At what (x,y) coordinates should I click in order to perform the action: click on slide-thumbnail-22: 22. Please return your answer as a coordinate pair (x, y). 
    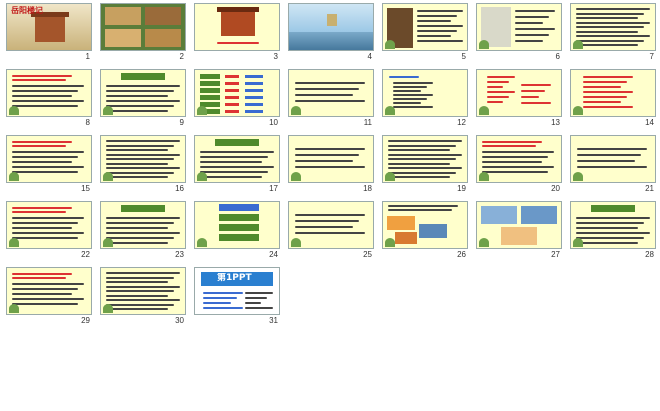
    Looking at the image, I should click on (49, 230).